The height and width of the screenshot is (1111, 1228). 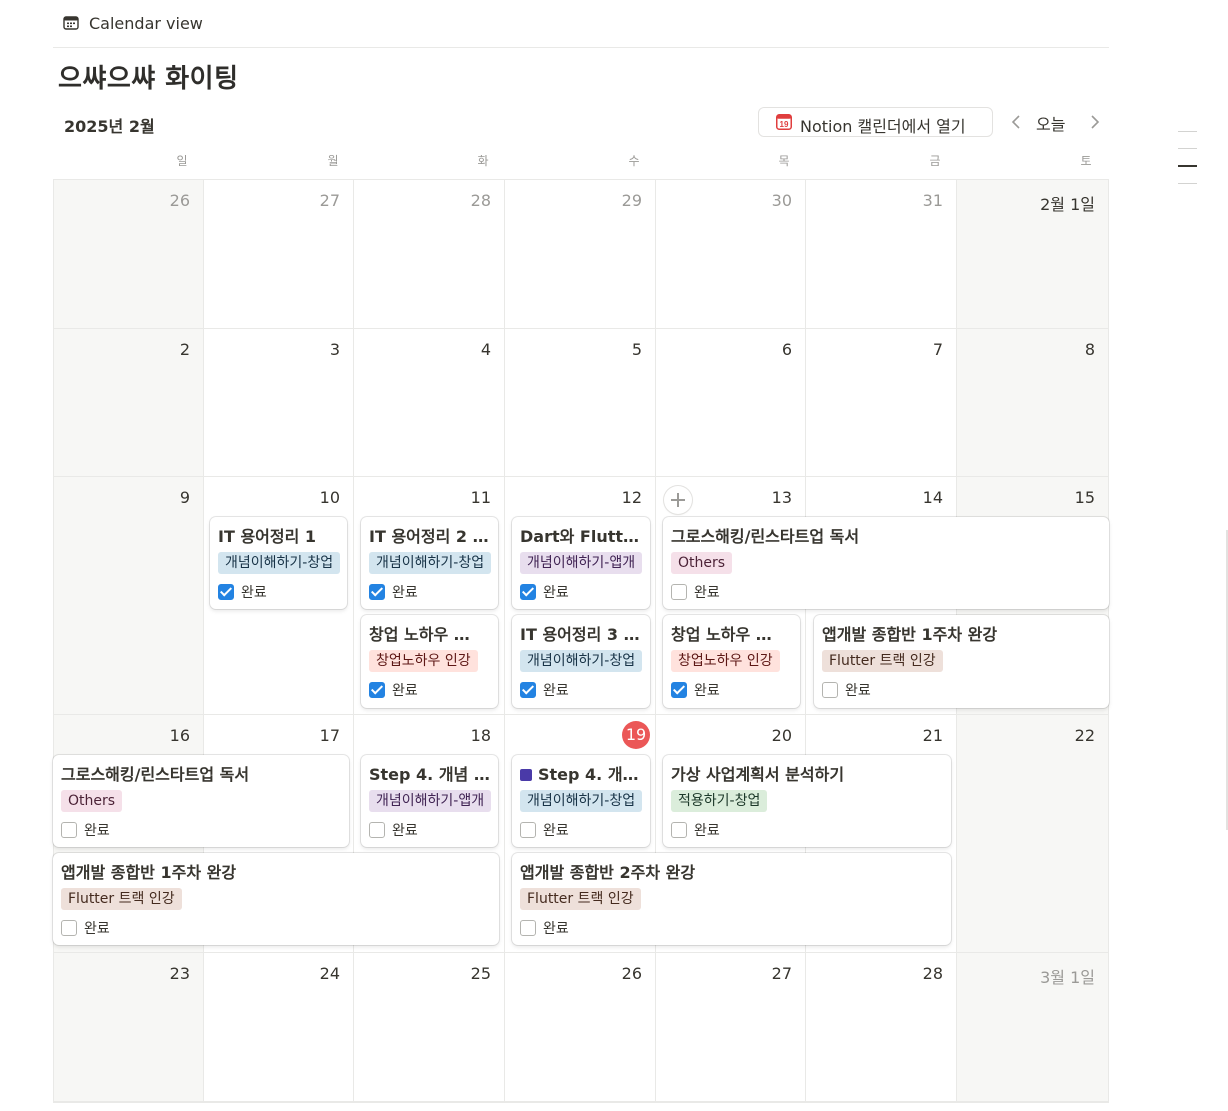 I want to click on day-cell: 22, so click(x=1033, y=834).